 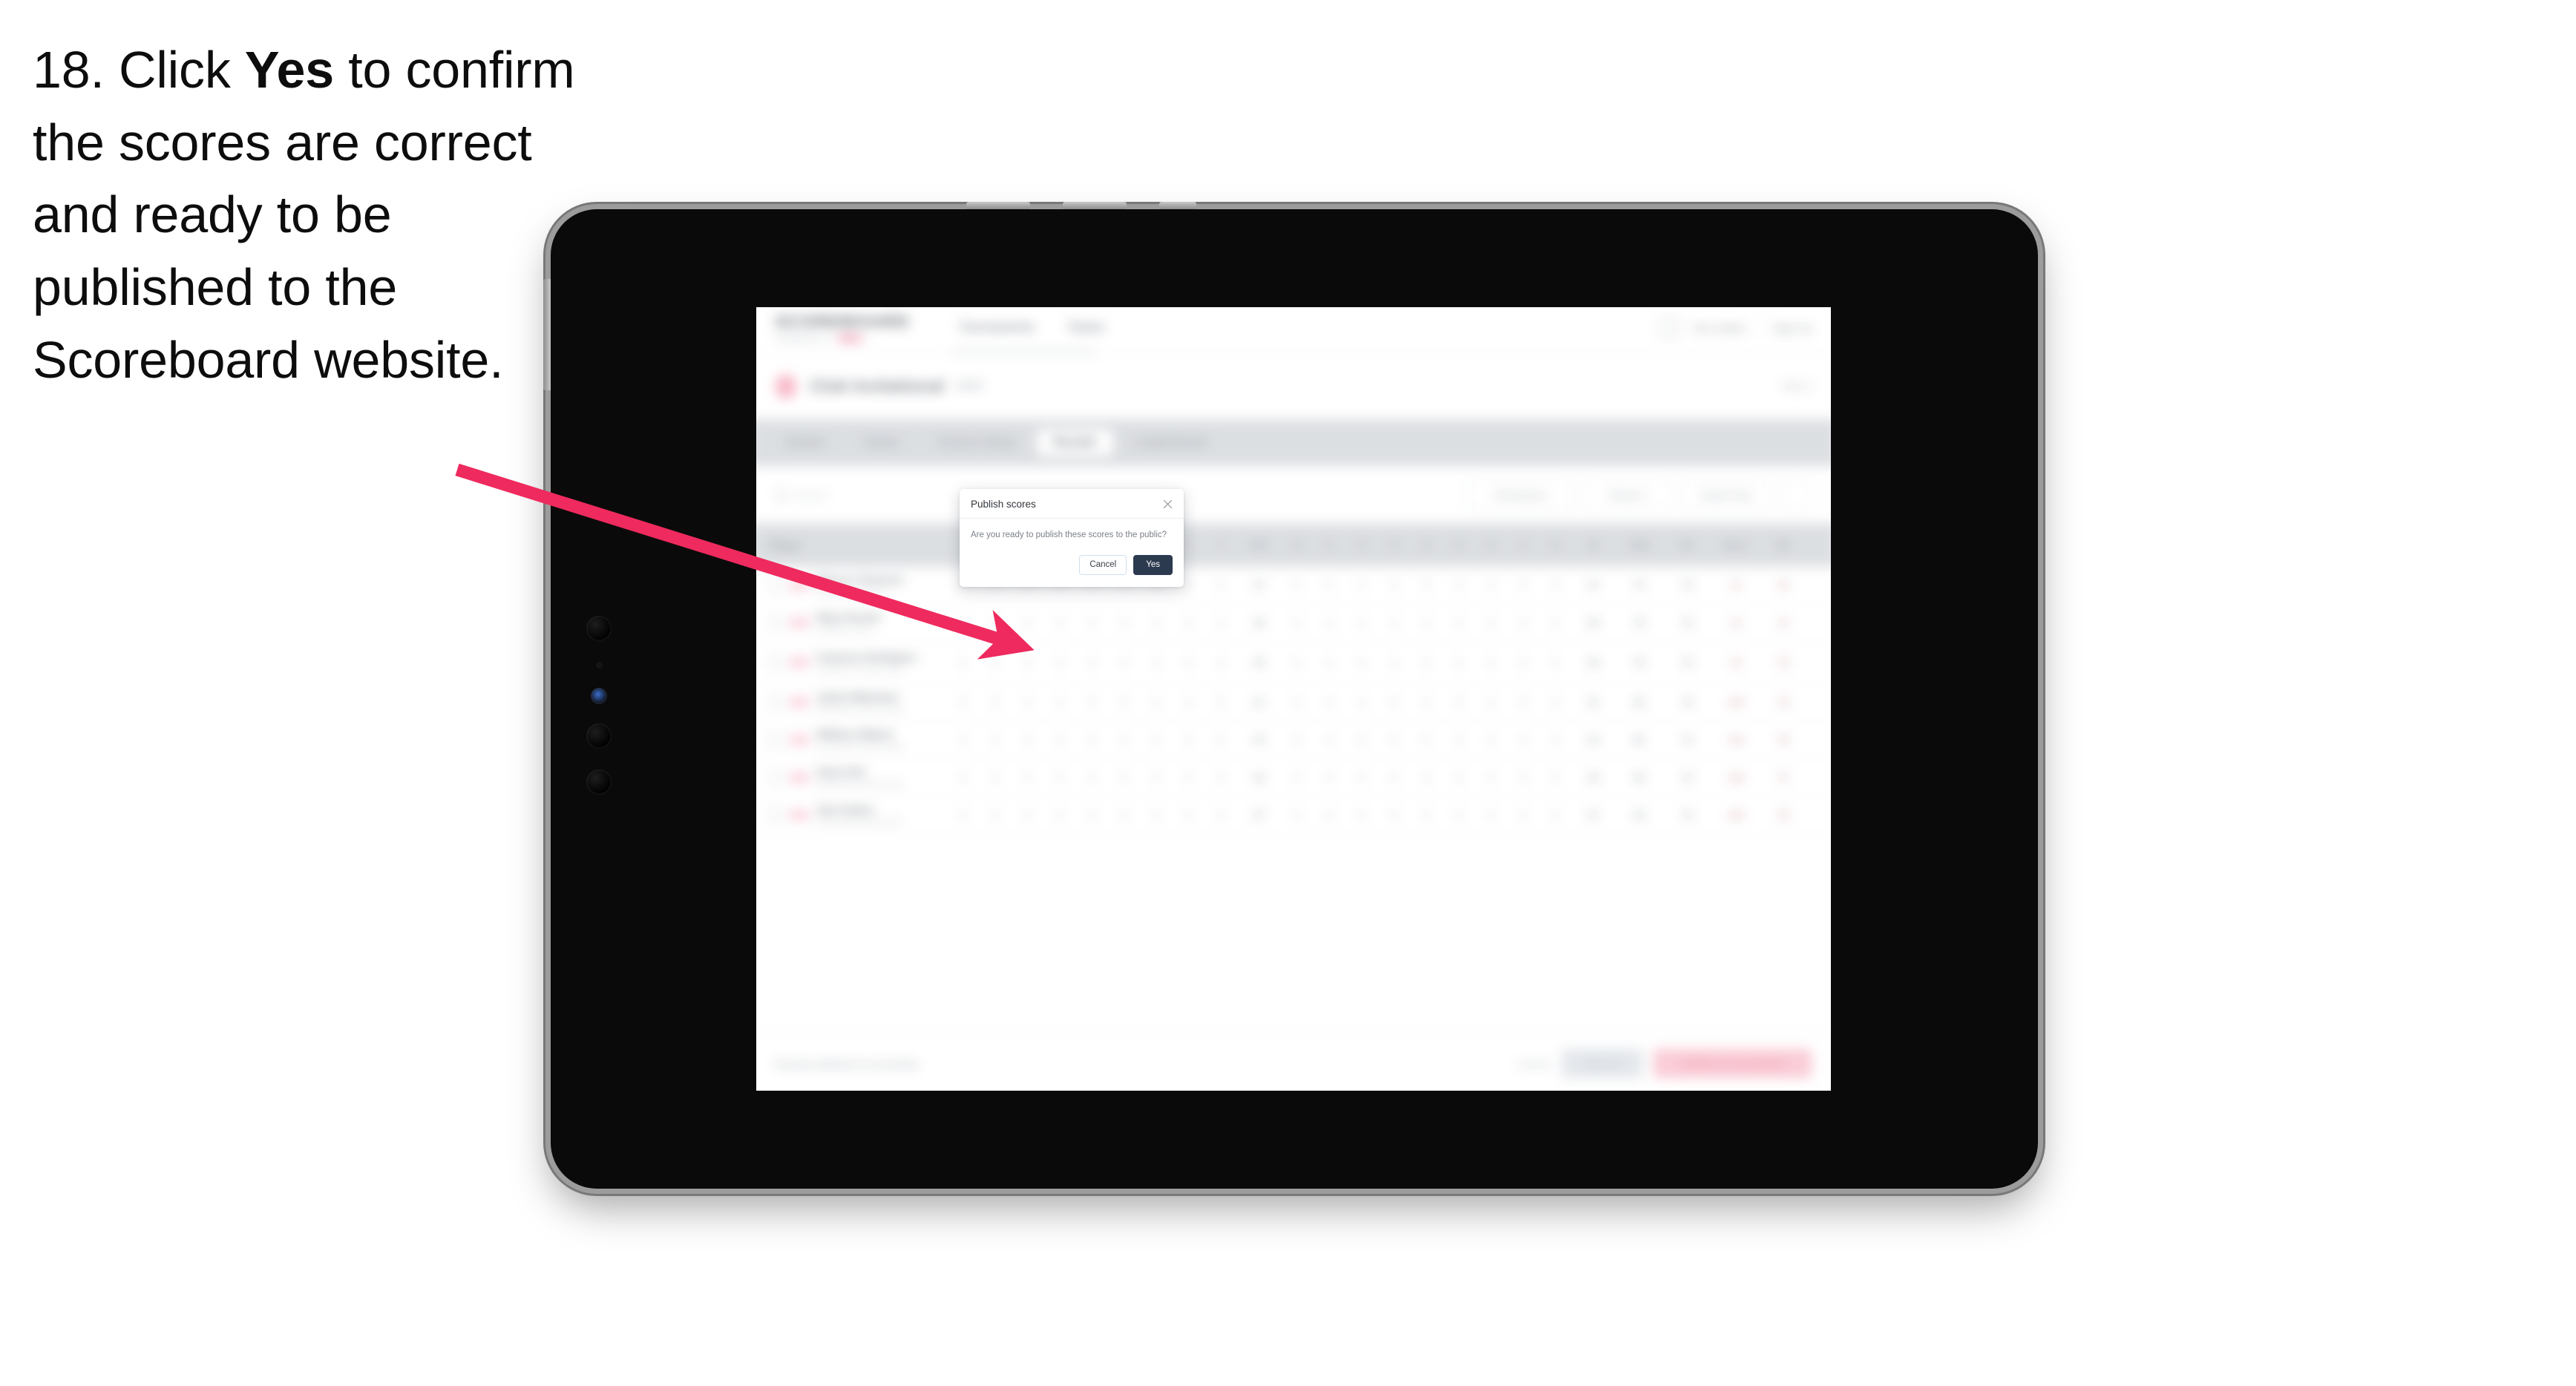 I want to click on device-camera-cluster, so click(x=601, y=715).